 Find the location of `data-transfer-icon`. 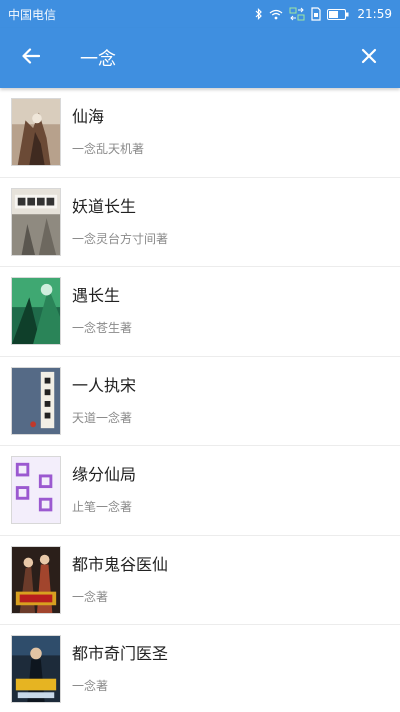

data-transfer-icon is located at coordinates (297, 14).